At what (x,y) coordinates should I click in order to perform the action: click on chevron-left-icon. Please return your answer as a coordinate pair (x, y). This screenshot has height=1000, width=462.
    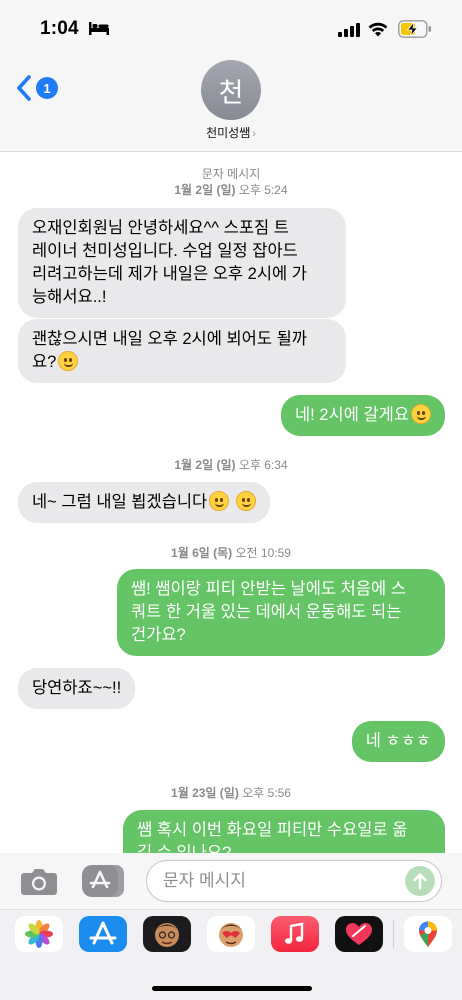
    Looking at the image, I should click on (24, 88).